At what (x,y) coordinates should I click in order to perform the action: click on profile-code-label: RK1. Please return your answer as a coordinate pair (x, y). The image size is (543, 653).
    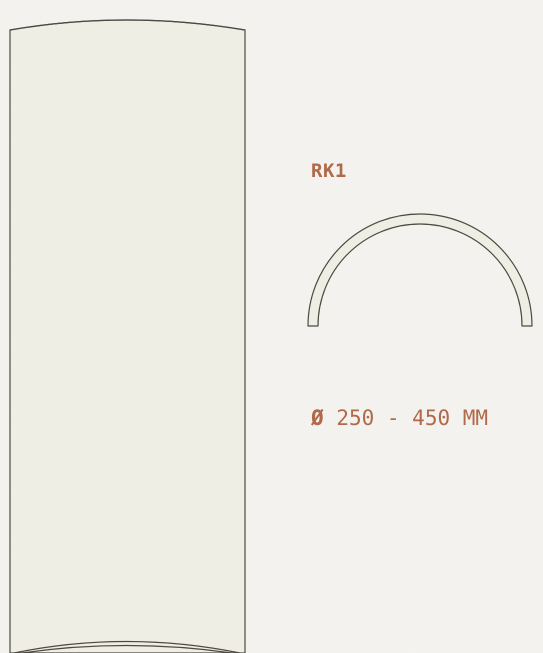
    Looking at the image, I should click on (329, 171).